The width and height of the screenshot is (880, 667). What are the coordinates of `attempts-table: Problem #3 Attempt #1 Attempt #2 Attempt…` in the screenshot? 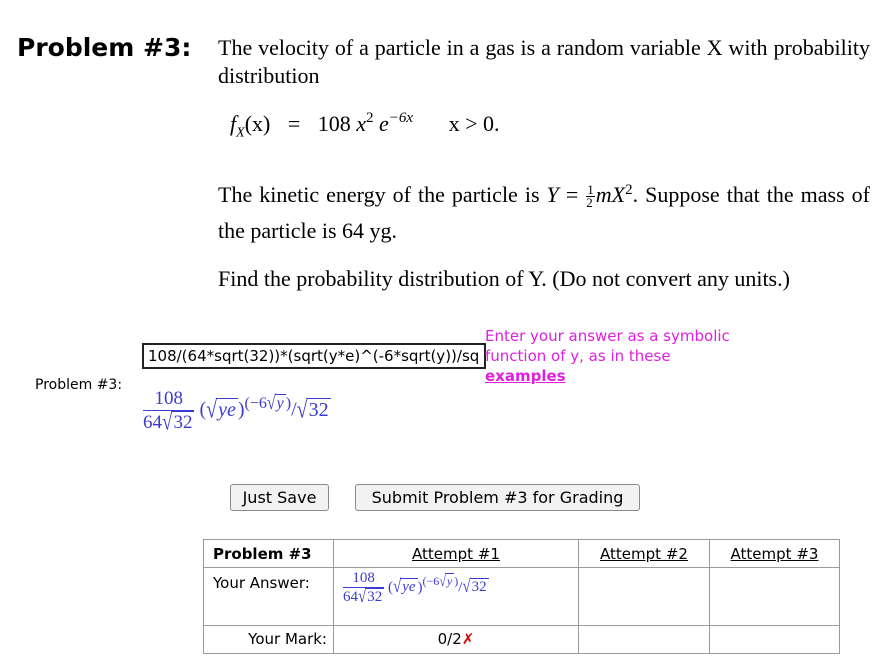 It's located at (521, 596).